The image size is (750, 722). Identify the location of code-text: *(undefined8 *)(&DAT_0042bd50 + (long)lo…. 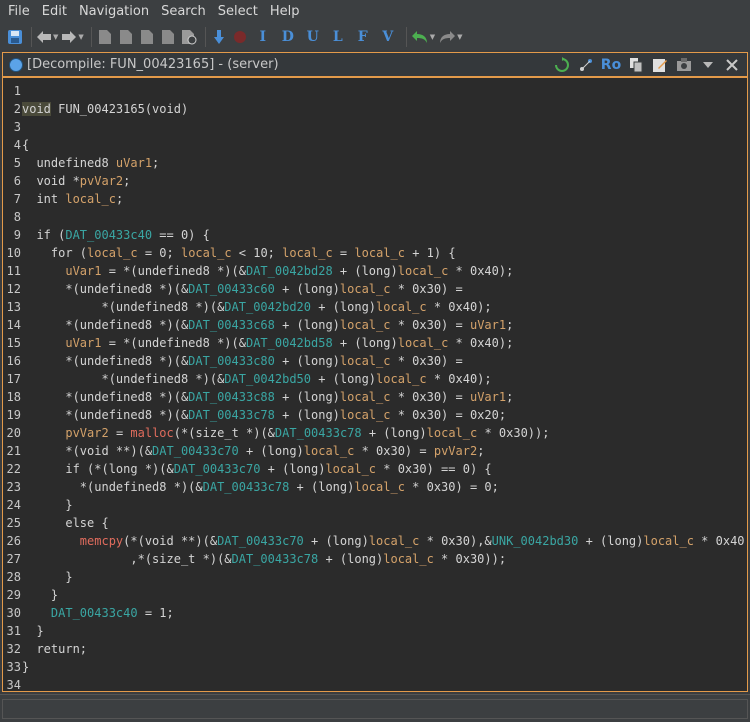
(256, 379).